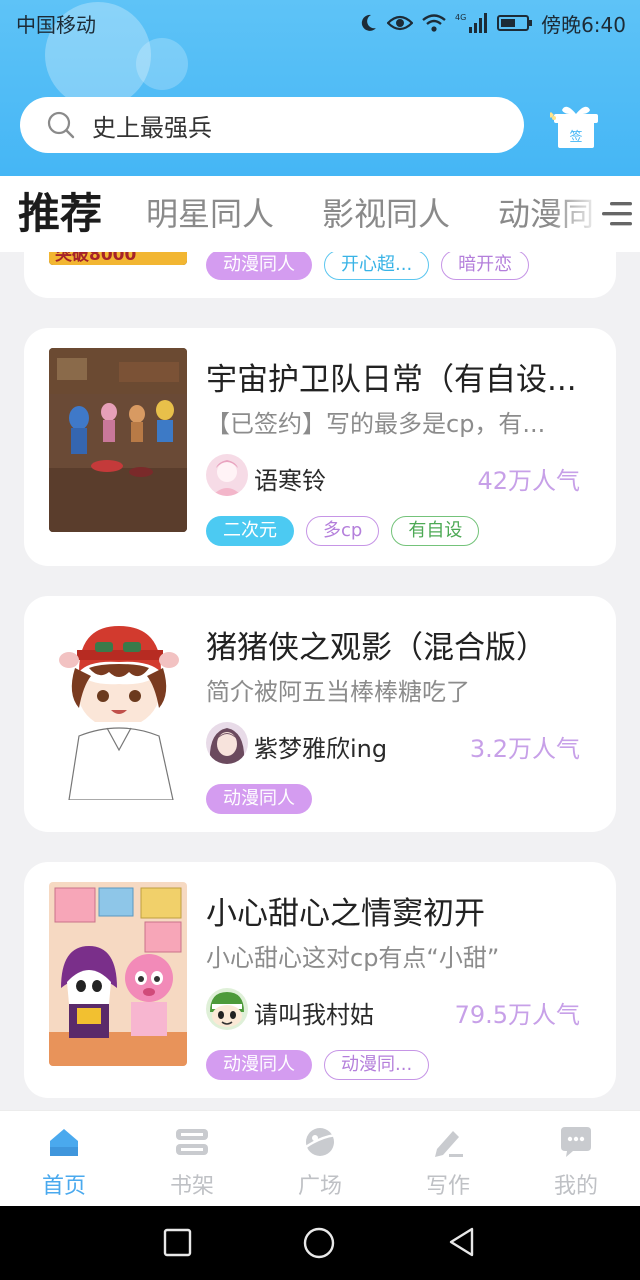 This screenshot has width=640, height=1280. Describe the element at coordinates (528, 481) in the screenshot. I see `popularity-count: 42万人气` at that location.